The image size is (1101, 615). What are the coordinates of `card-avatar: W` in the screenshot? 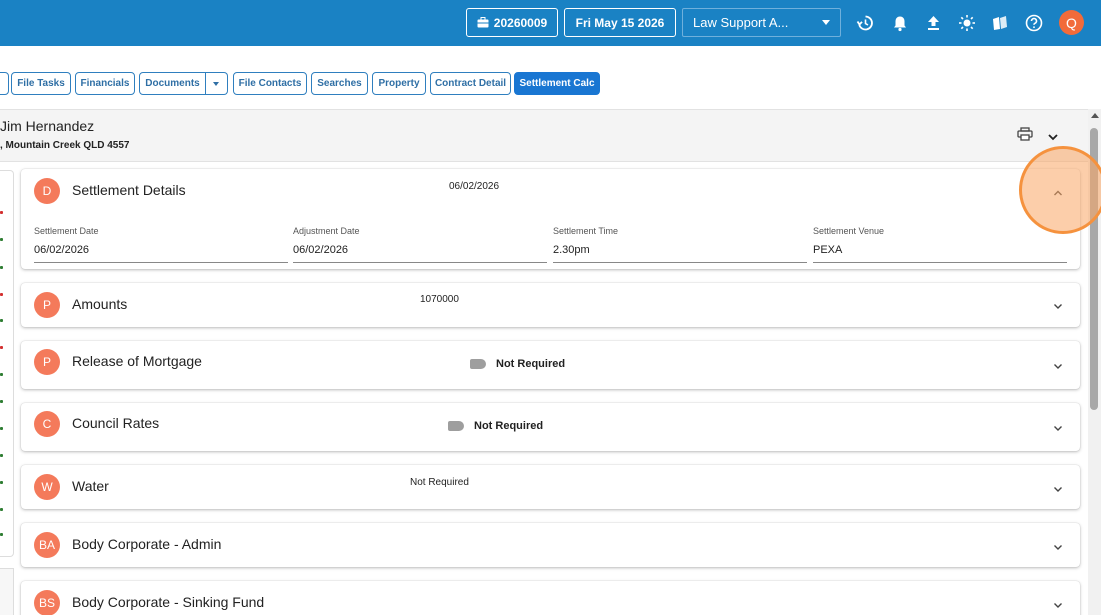 It's located at (47, 487).